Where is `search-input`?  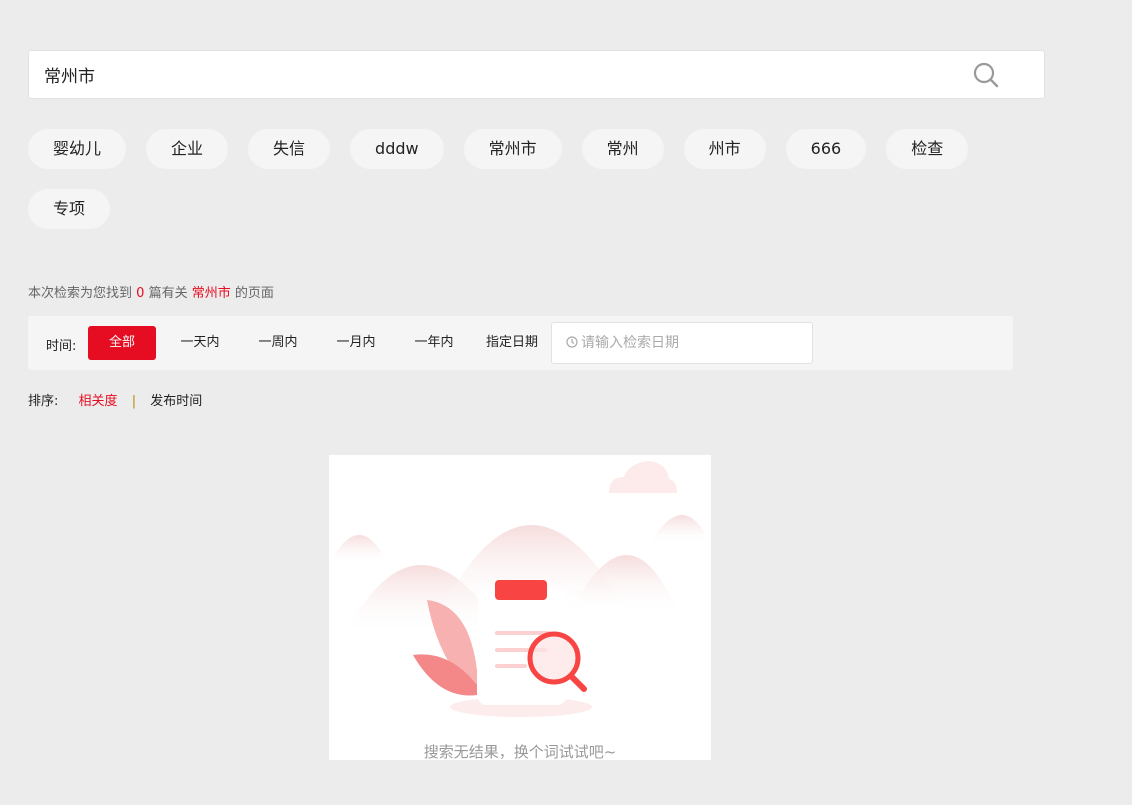 search-input is located at coordinates (494, 74).